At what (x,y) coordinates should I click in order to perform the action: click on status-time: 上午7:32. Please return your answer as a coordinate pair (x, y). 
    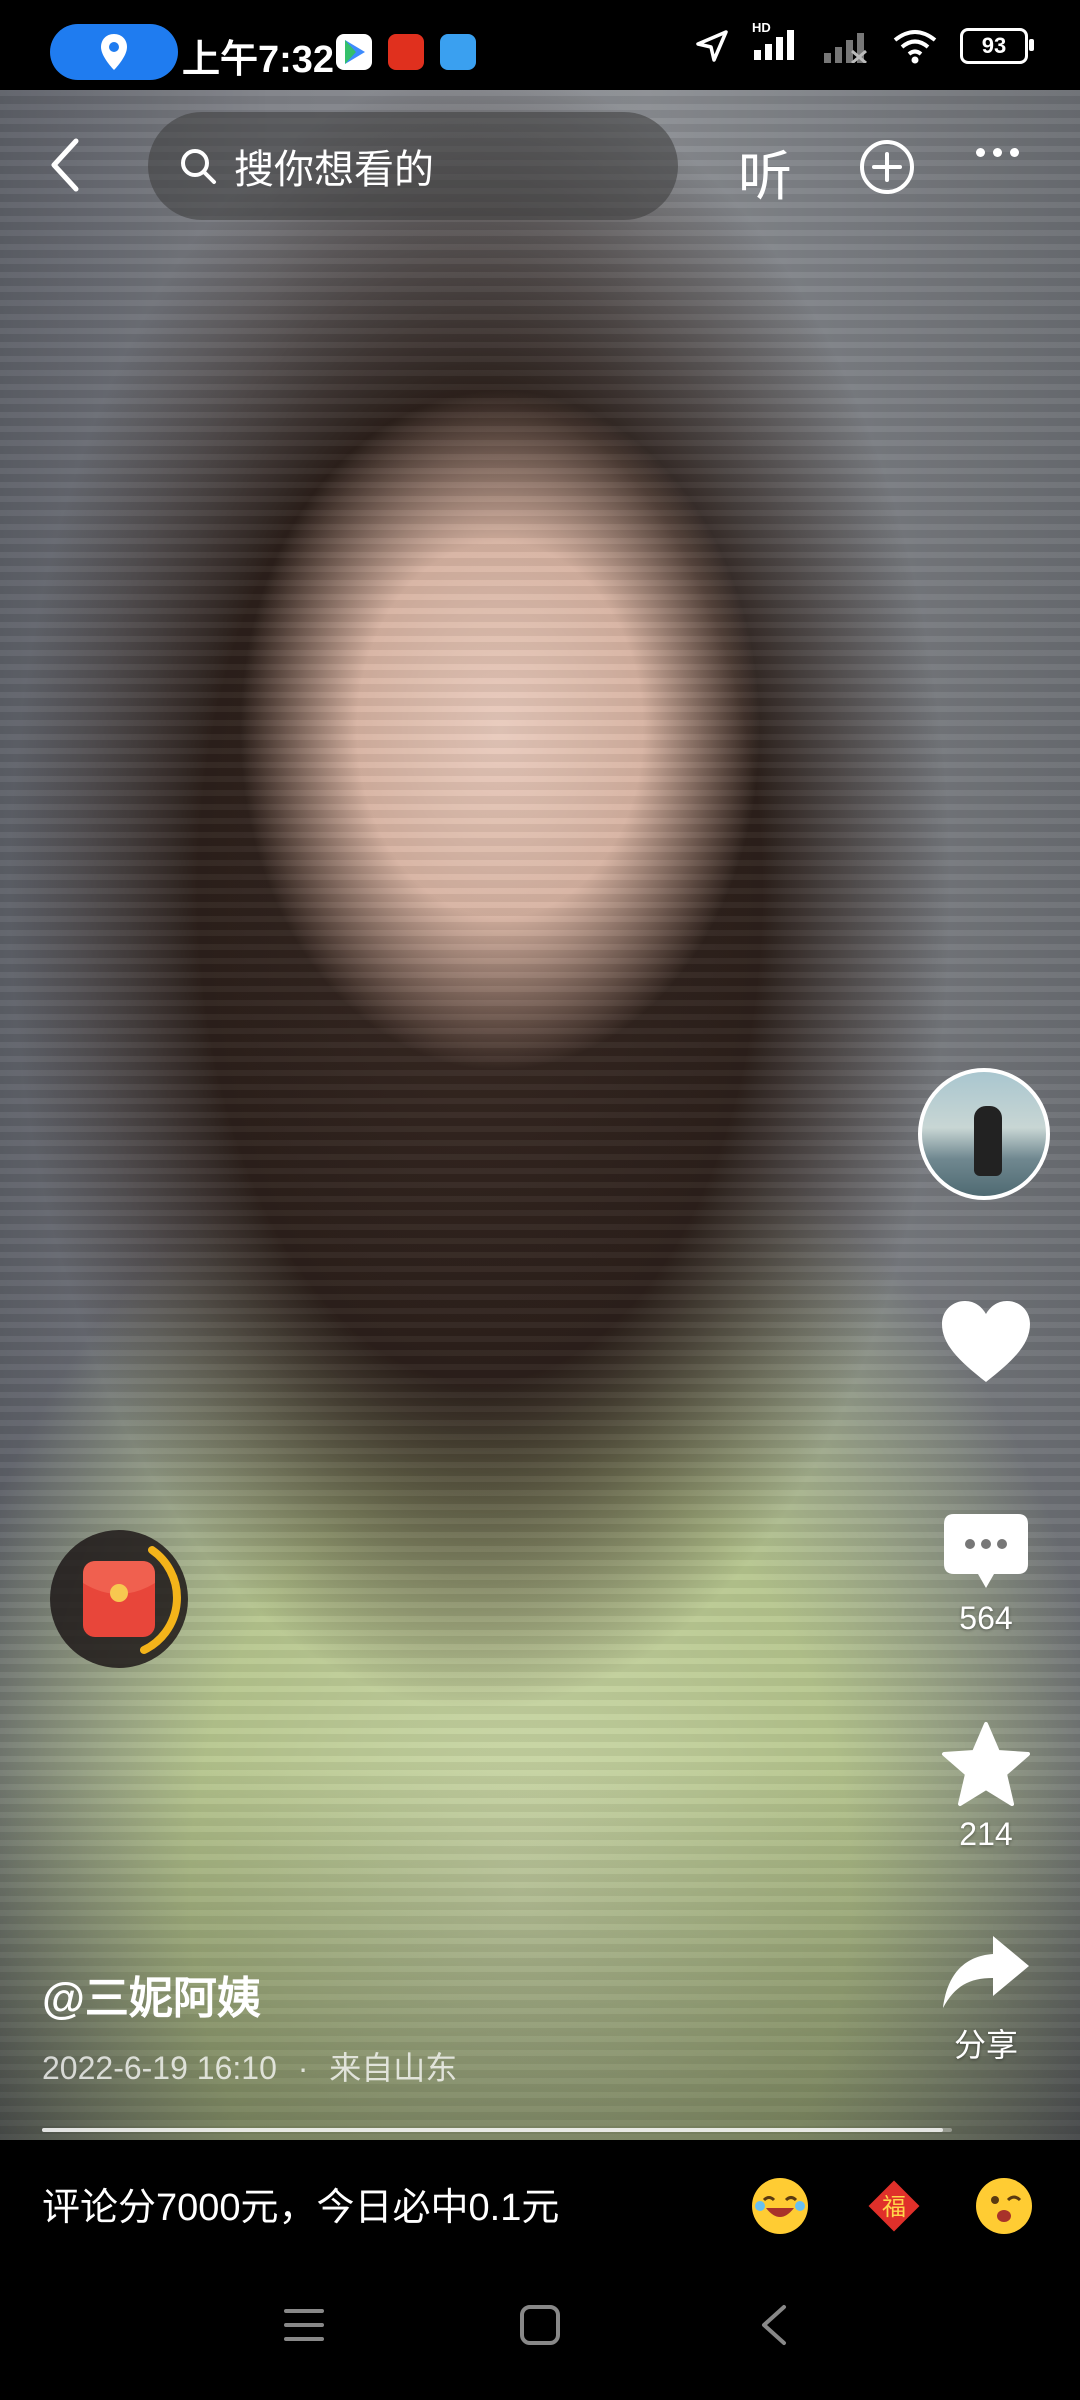
    Looking at the image, I should click on (258, 60).